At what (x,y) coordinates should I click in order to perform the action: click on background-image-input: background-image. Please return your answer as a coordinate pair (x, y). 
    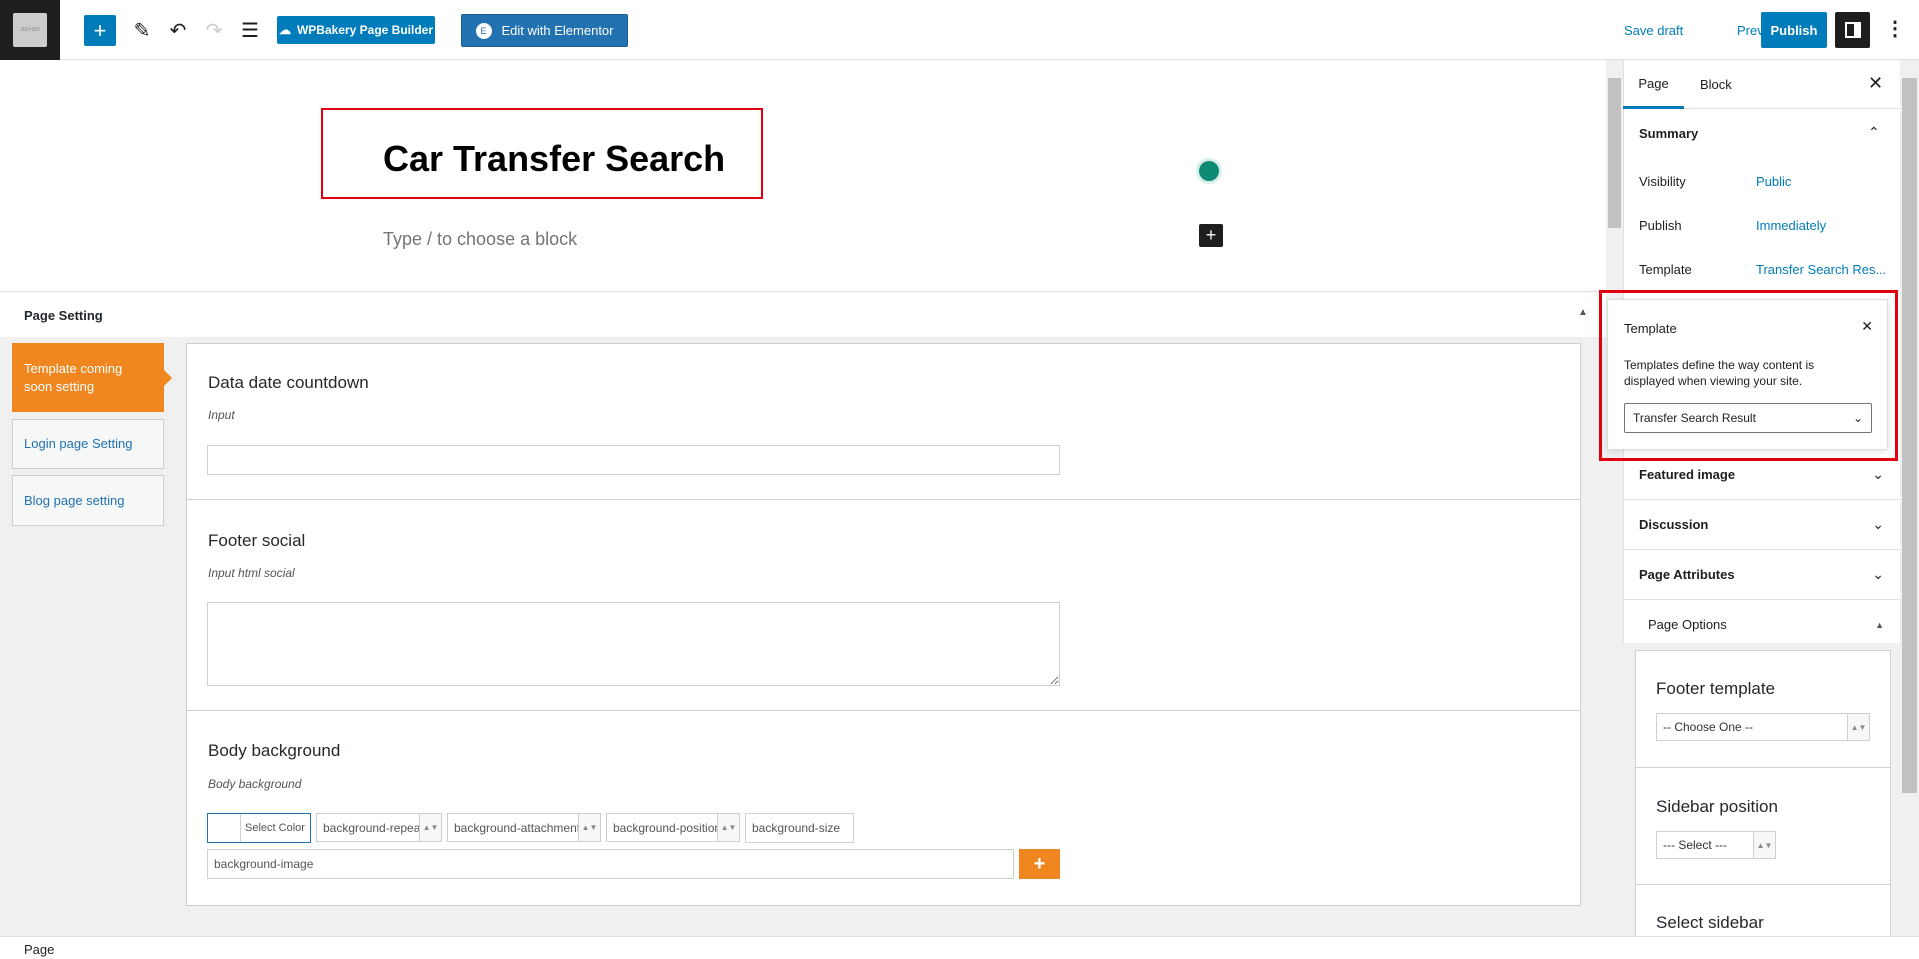
    Looking at the image, I should click on (610, 864).